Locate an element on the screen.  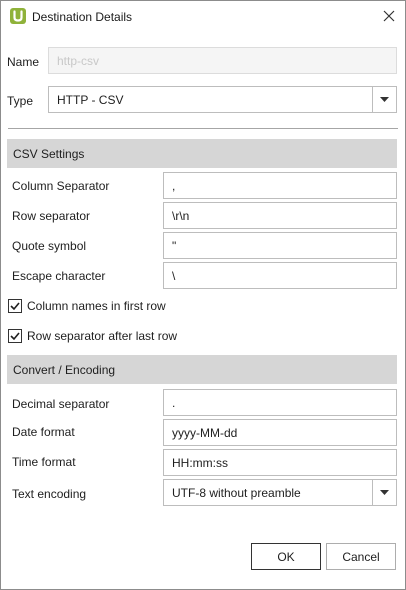
close-button is located at coordinates (389, 16).